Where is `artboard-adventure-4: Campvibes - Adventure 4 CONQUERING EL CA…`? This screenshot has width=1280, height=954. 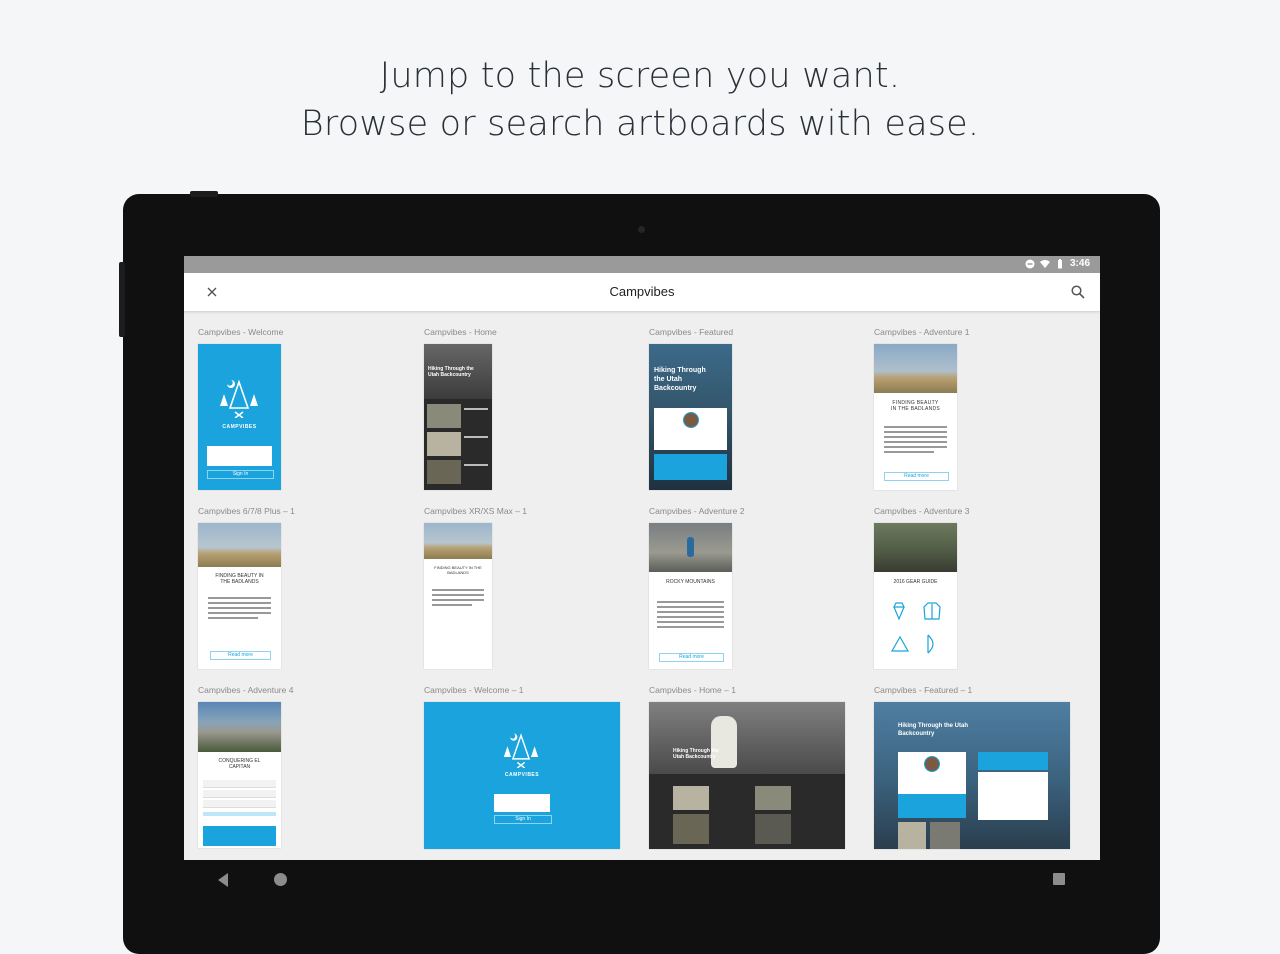 artboard-adventure-4: Campvibes - Adventure 4 CONQUERING EL CA… is located at coordinates (298, 770).